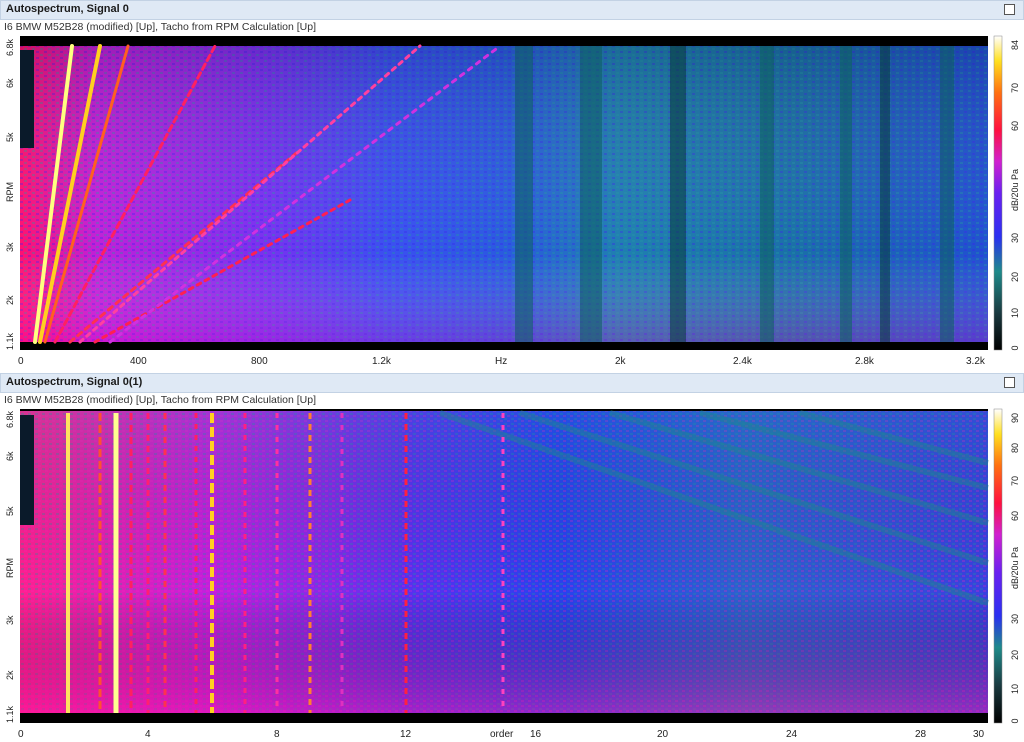  I want to click on x-tick: 2.4k, so click(743, 361).